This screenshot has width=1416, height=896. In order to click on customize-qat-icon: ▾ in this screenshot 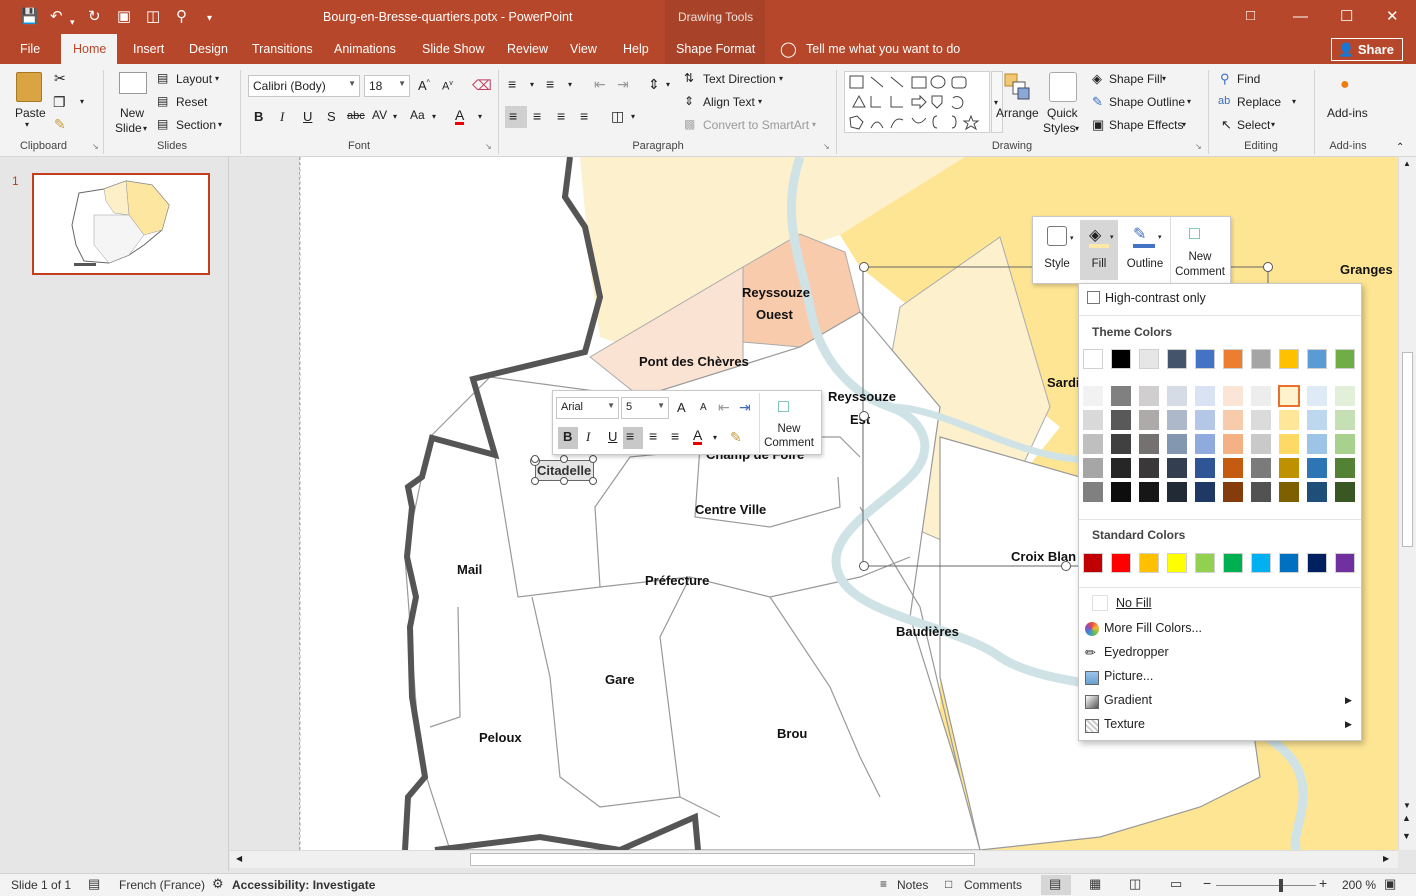, I will do `click(209, 19)`.